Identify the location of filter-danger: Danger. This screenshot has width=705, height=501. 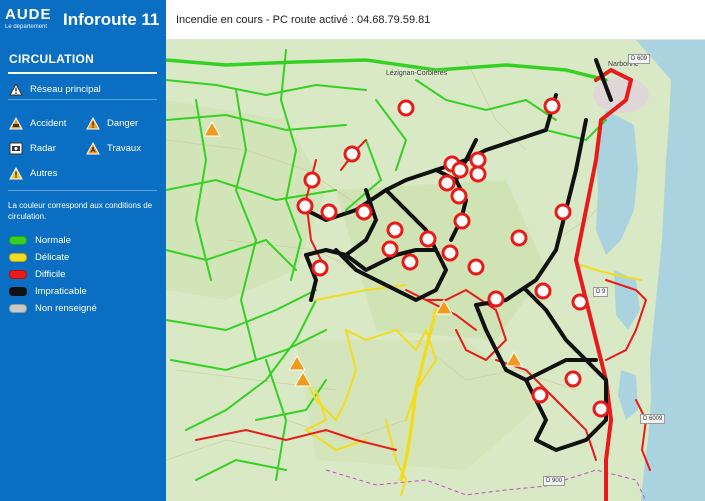
(112, 123).